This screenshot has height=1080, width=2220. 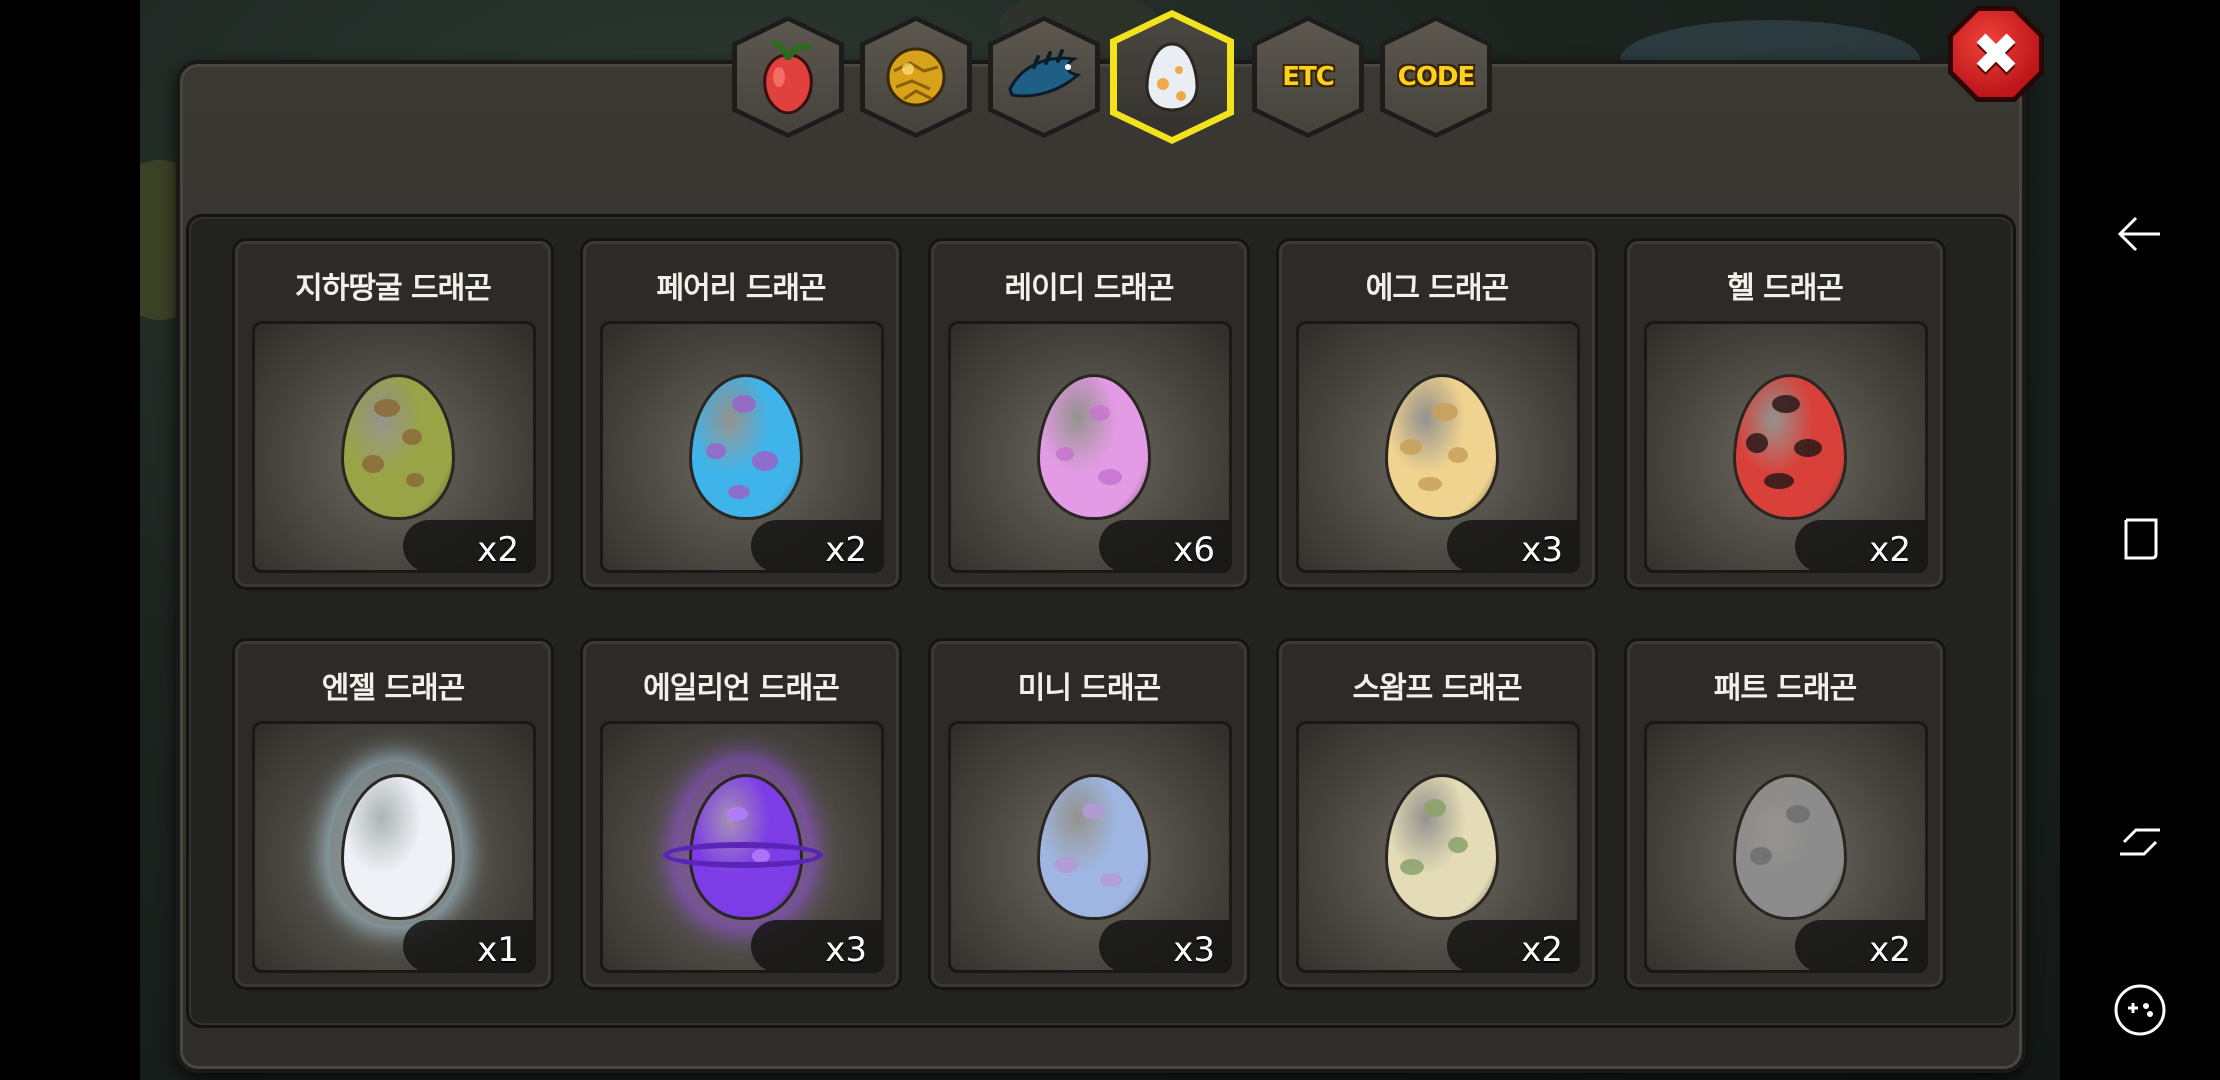 I want to click on egg-card-title: 에그 드래곤, so click(x=1437, y=288).